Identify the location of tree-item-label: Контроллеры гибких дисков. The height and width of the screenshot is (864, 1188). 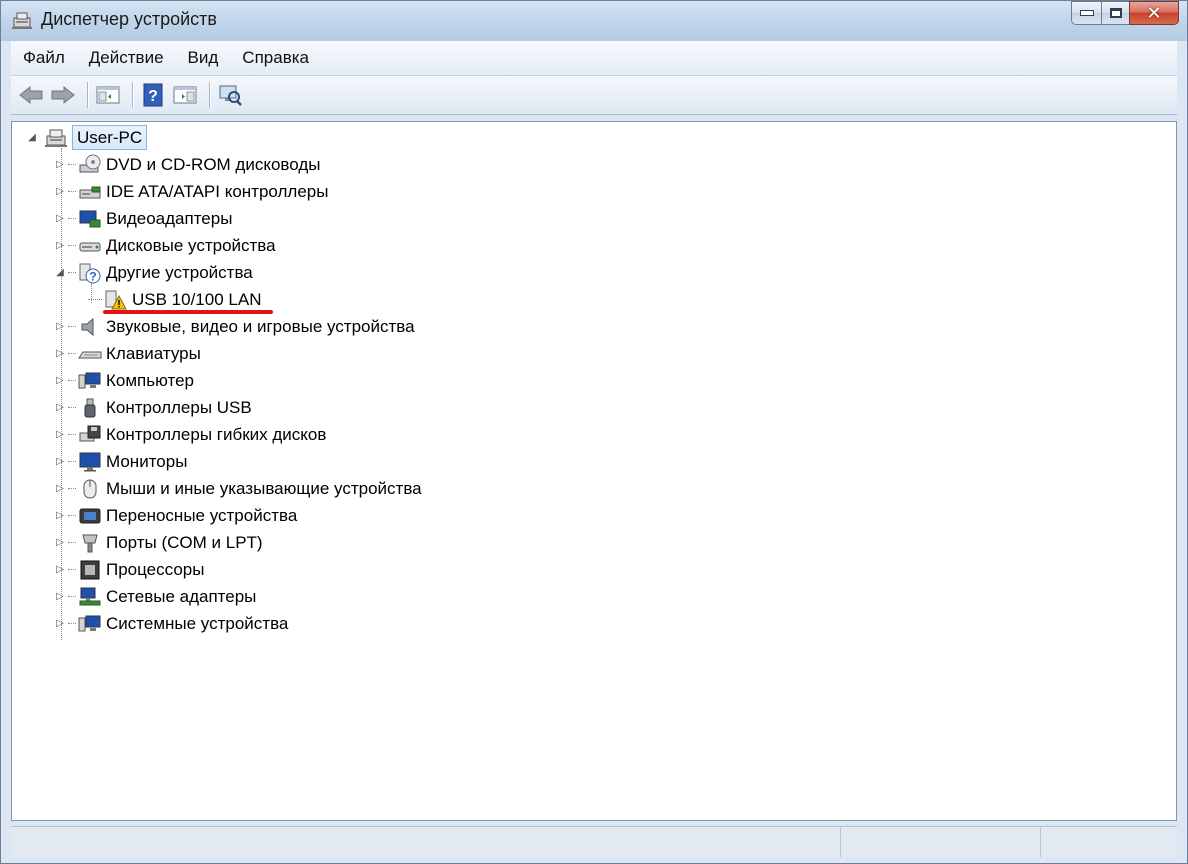
(216, 434).